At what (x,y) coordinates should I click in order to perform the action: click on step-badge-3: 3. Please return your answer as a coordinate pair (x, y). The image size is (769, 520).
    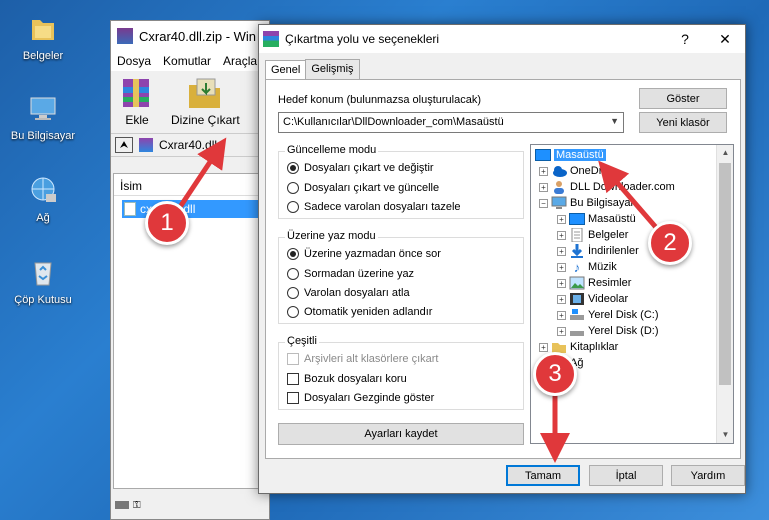
    Looking at the image, I should click on (555, 374).